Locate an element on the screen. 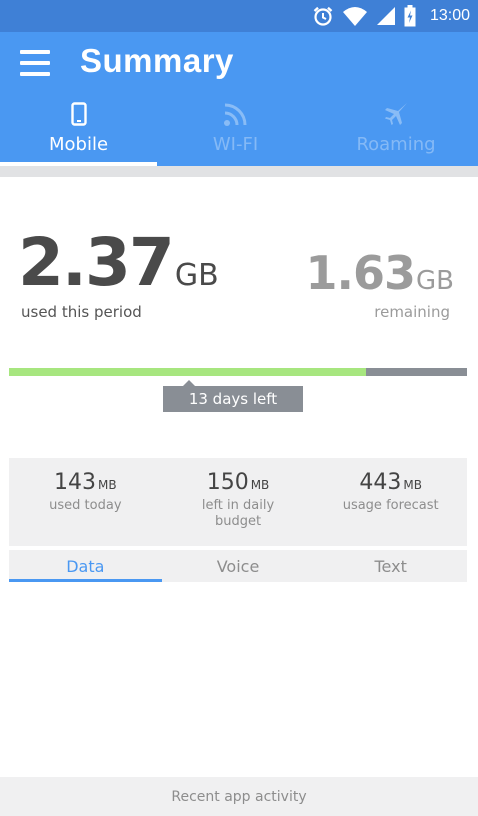 The height and width of the screenshot is (816, 478). remaining-label: remaining is located at coordinates (412, 312).